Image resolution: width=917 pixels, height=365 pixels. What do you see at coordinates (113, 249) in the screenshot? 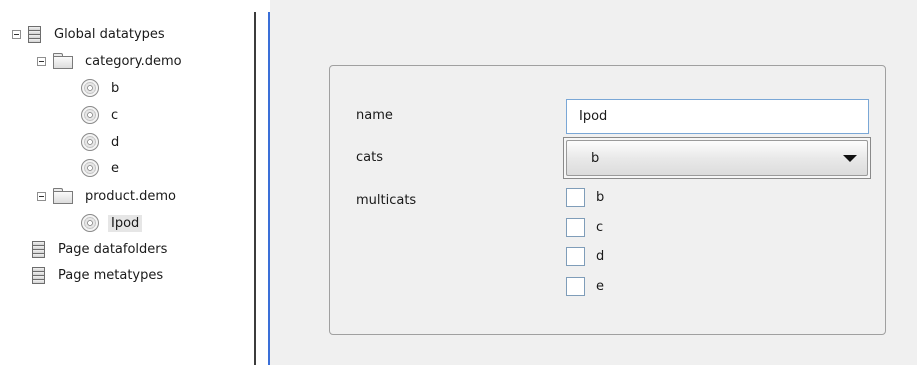
I see `tree-node-label: Page datafolders` at bounding box center [113, 249].